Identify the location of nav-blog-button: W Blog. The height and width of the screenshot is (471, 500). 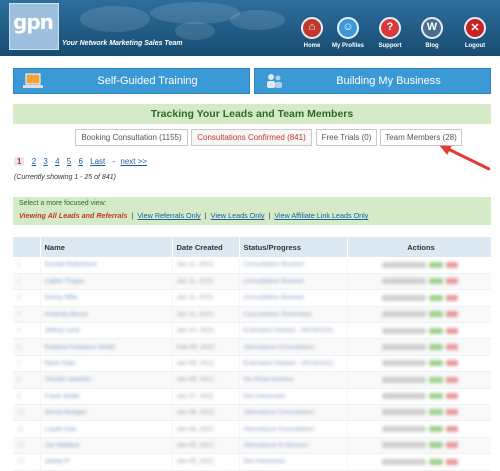
(432, 36).